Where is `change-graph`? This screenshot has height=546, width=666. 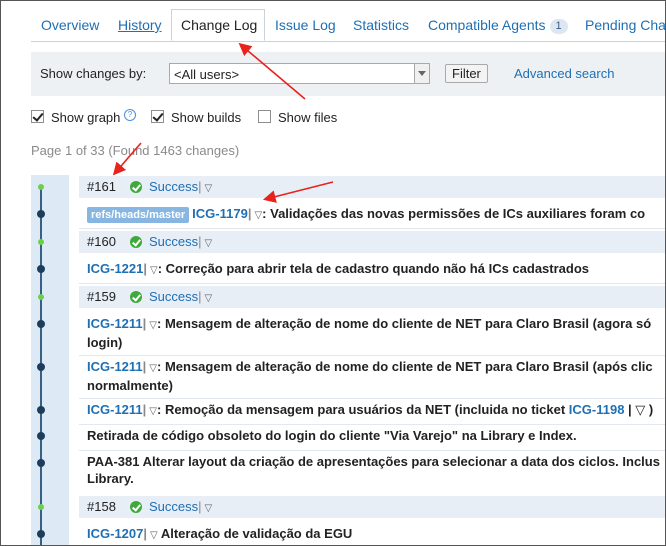
change-graph is located at coordinates (50, 360).